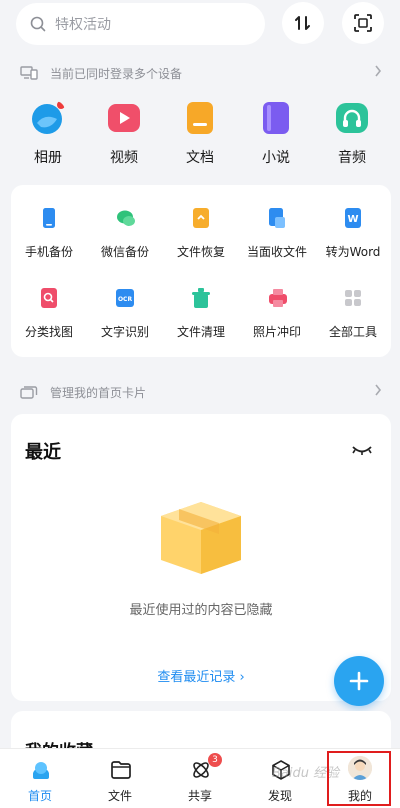 The width and height of the screenshot is (400, 808). I want to click on cards-icon, so click(29, 392).